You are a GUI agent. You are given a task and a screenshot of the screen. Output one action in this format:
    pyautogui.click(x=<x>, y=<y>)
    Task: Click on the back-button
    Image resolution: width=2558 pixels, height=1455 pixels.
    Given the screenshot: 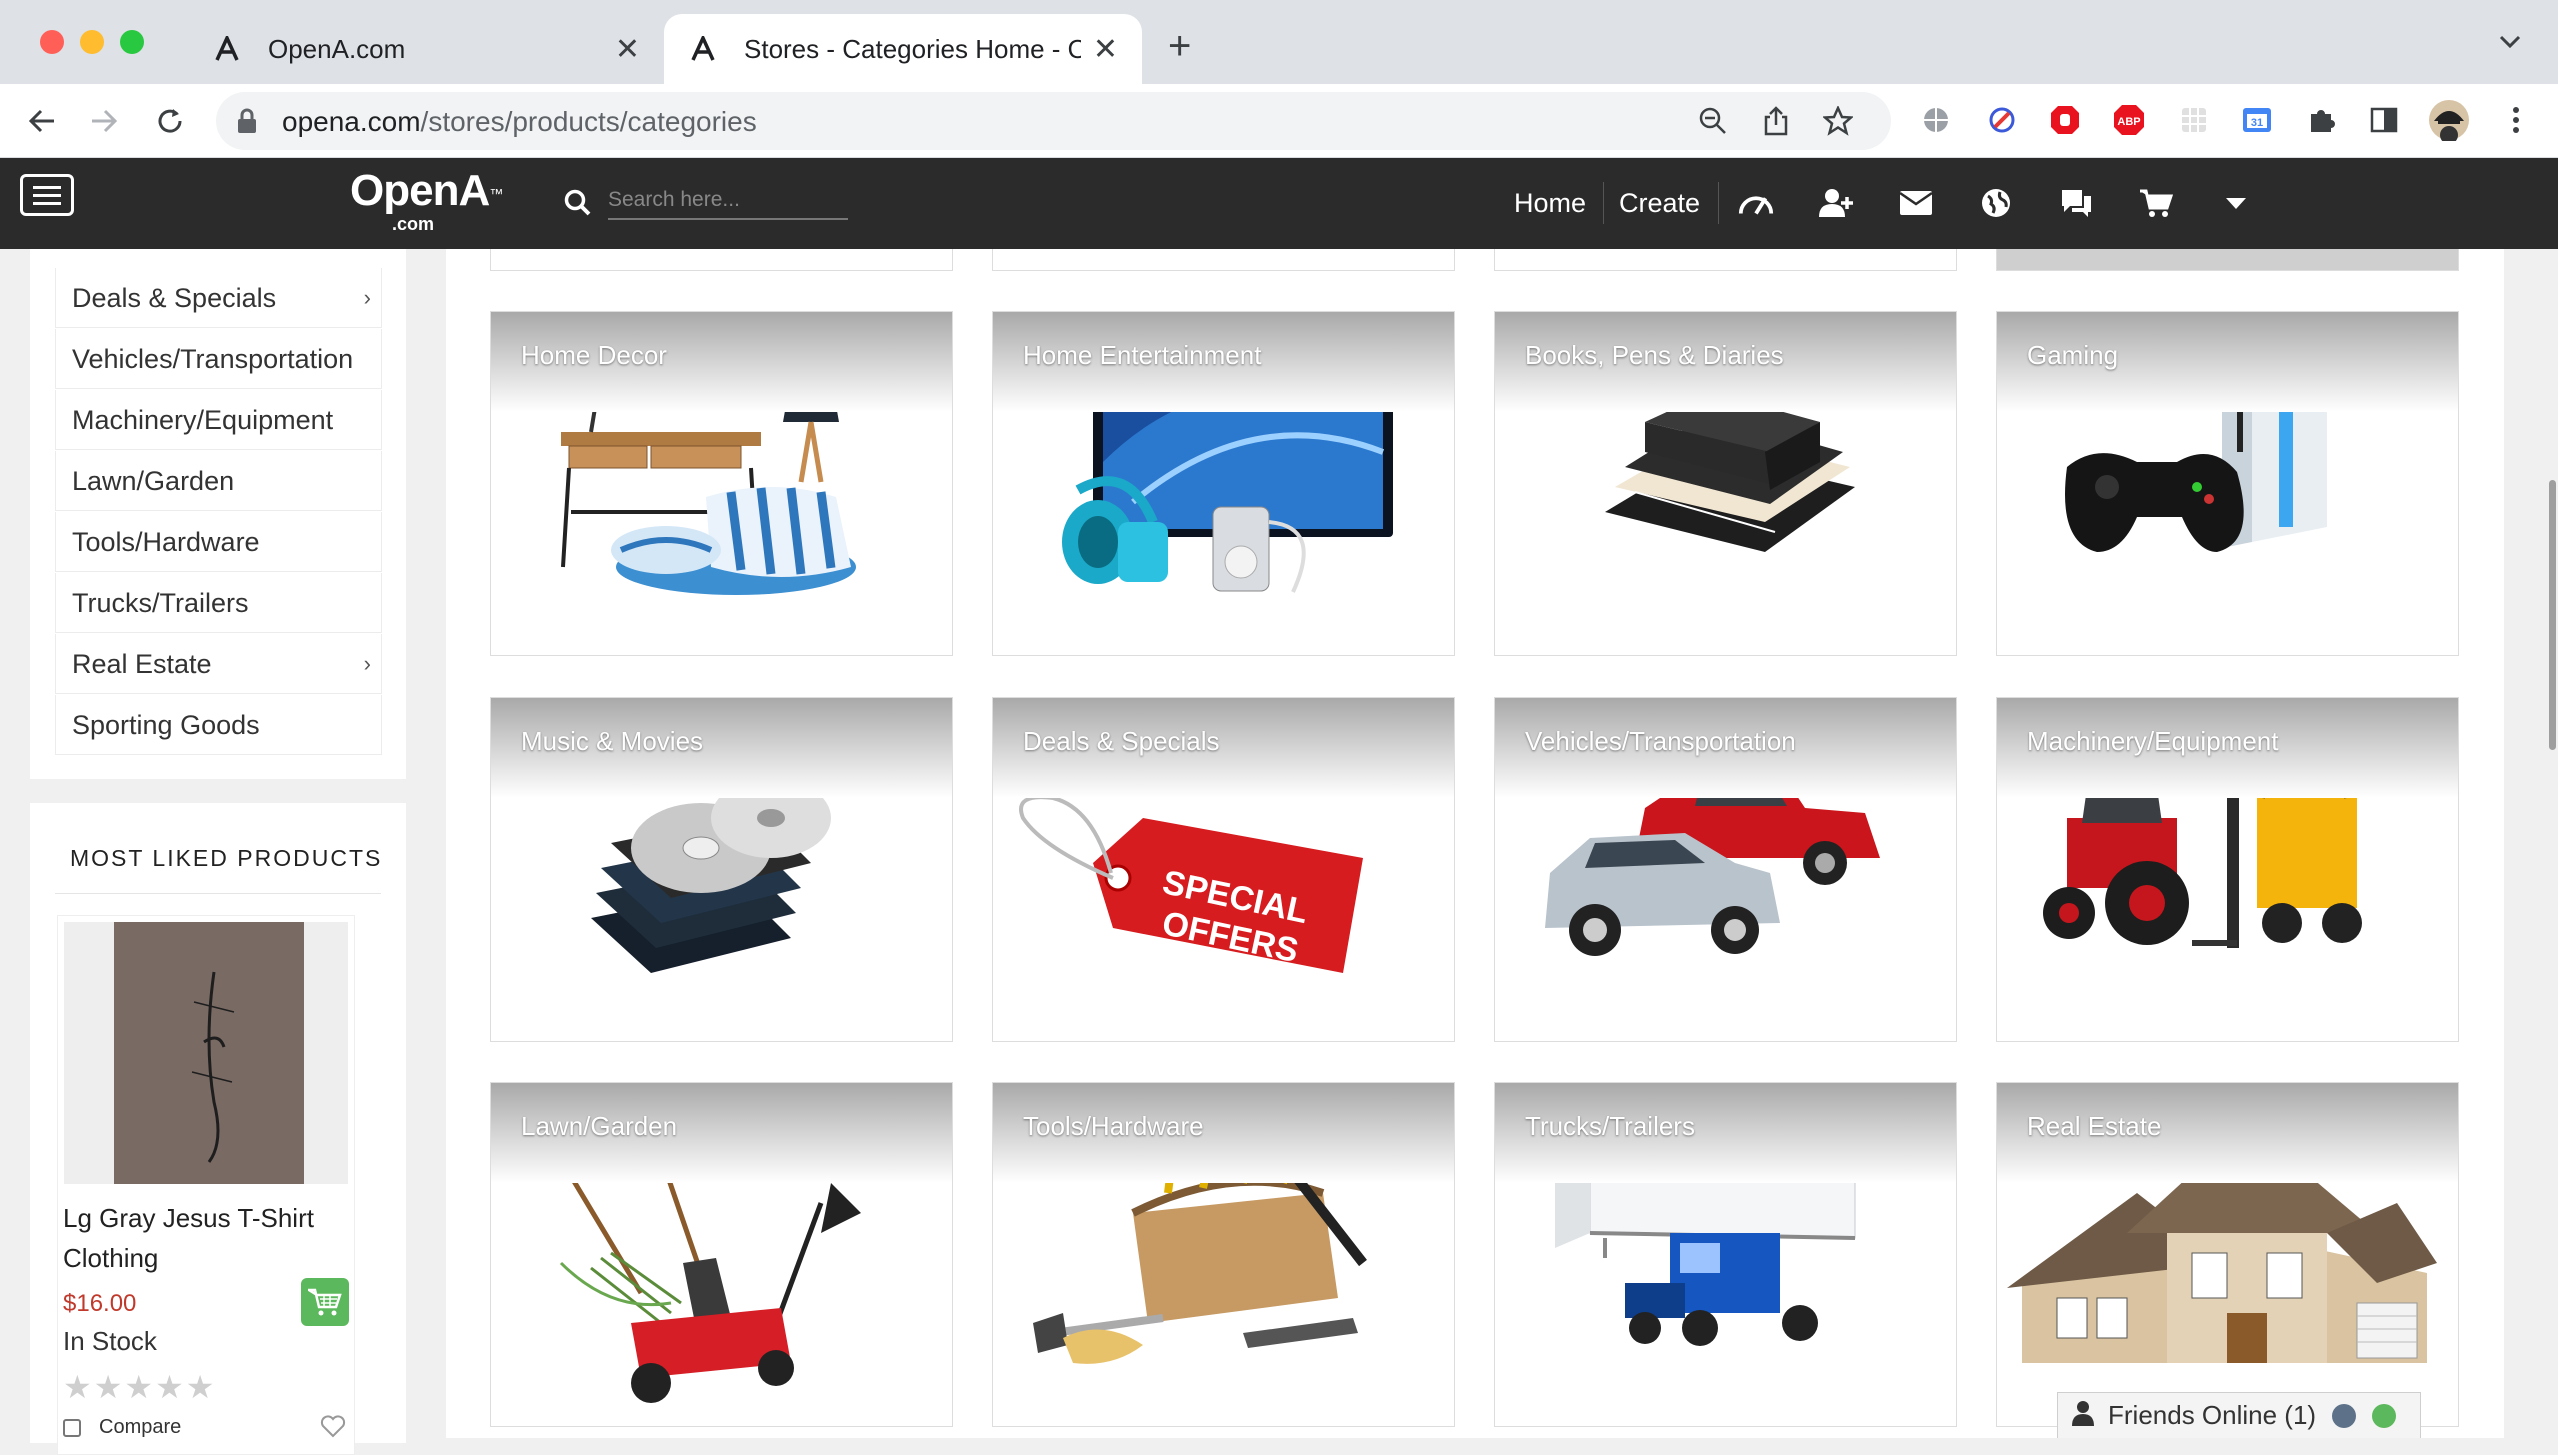 What is the action you would take?
    pyautogui.click(x=42, y=121)
    